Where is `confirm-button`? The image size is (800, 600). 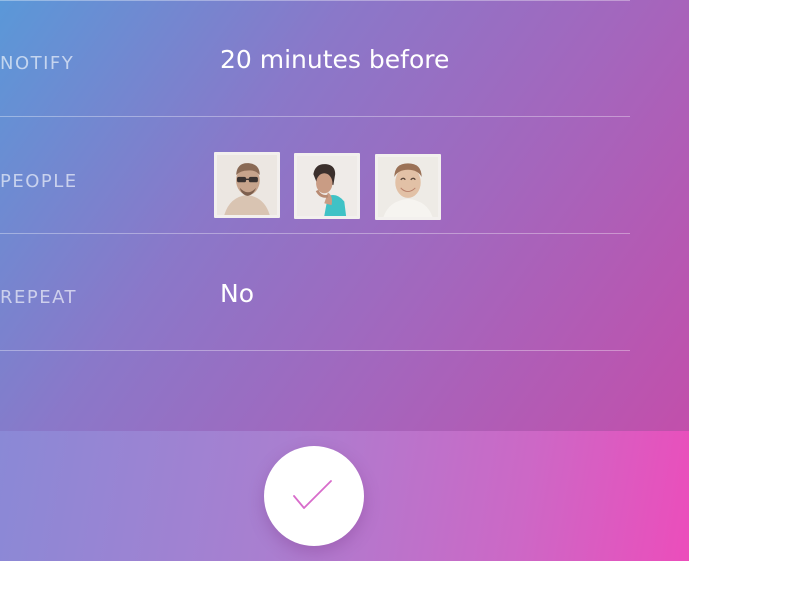
confirm-button is located at coordinates (314, 496).